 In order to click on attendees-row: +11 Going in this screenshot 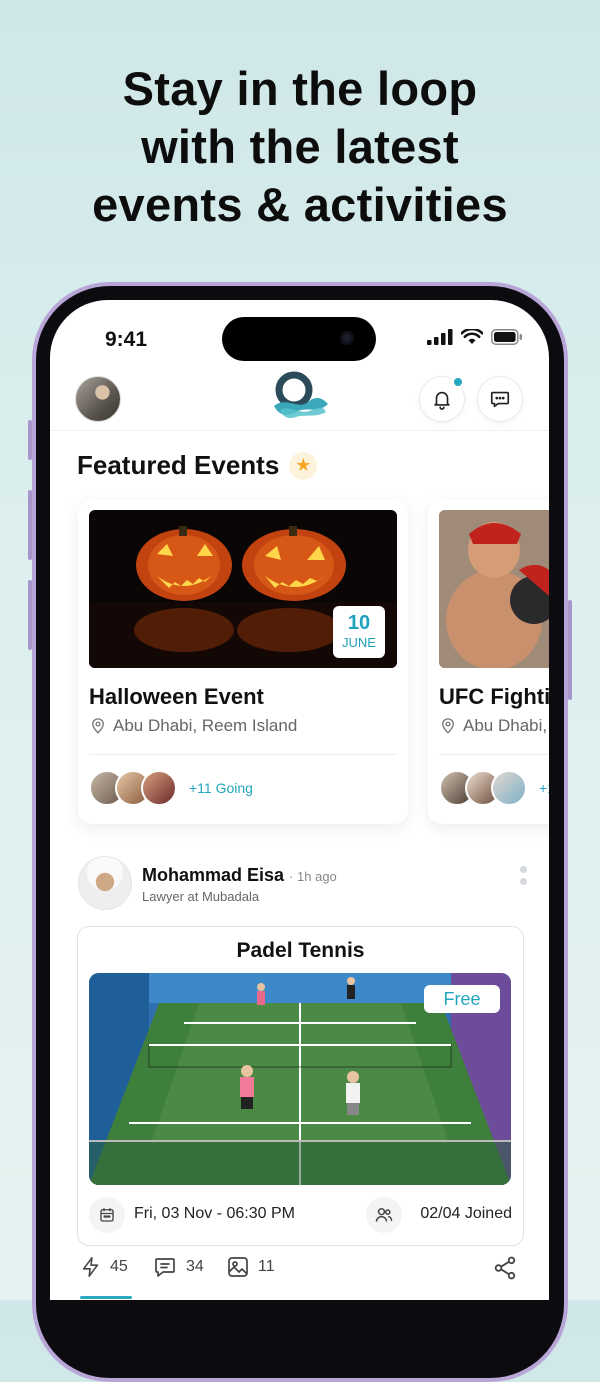, I will do `click(171, 788)`.